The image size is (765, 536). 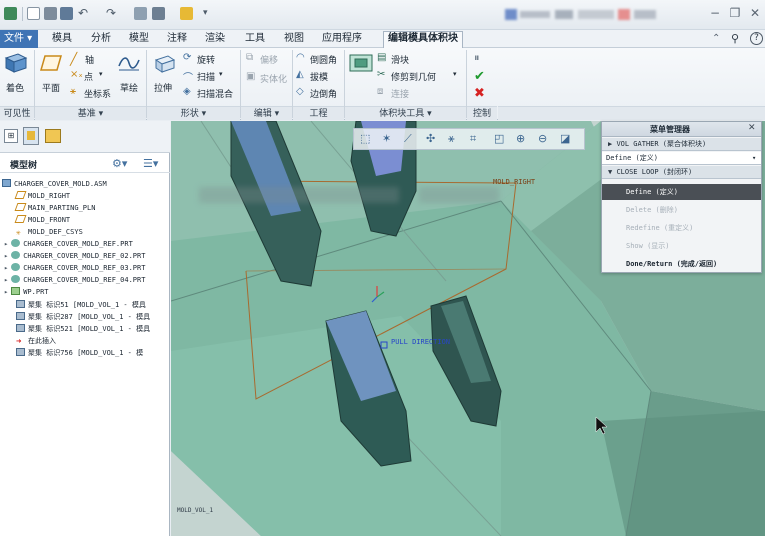 What do you see at coordinates (718, 39) in the screenshot?
I see `minimize-ribbon-icon: ⌃` at bounding box center [718, 39].